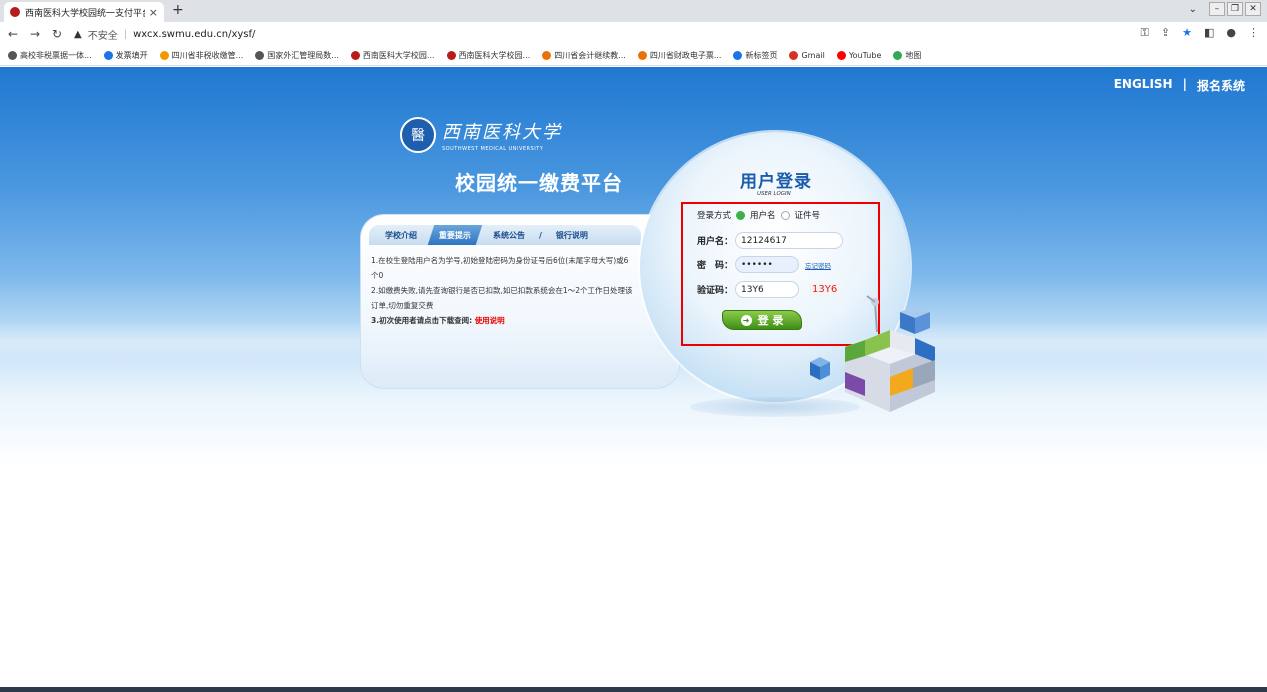 Image resolution: width=1267 pixels, height=692 pixels. I want to click on minimize-icon: –, so click(1217, 9).